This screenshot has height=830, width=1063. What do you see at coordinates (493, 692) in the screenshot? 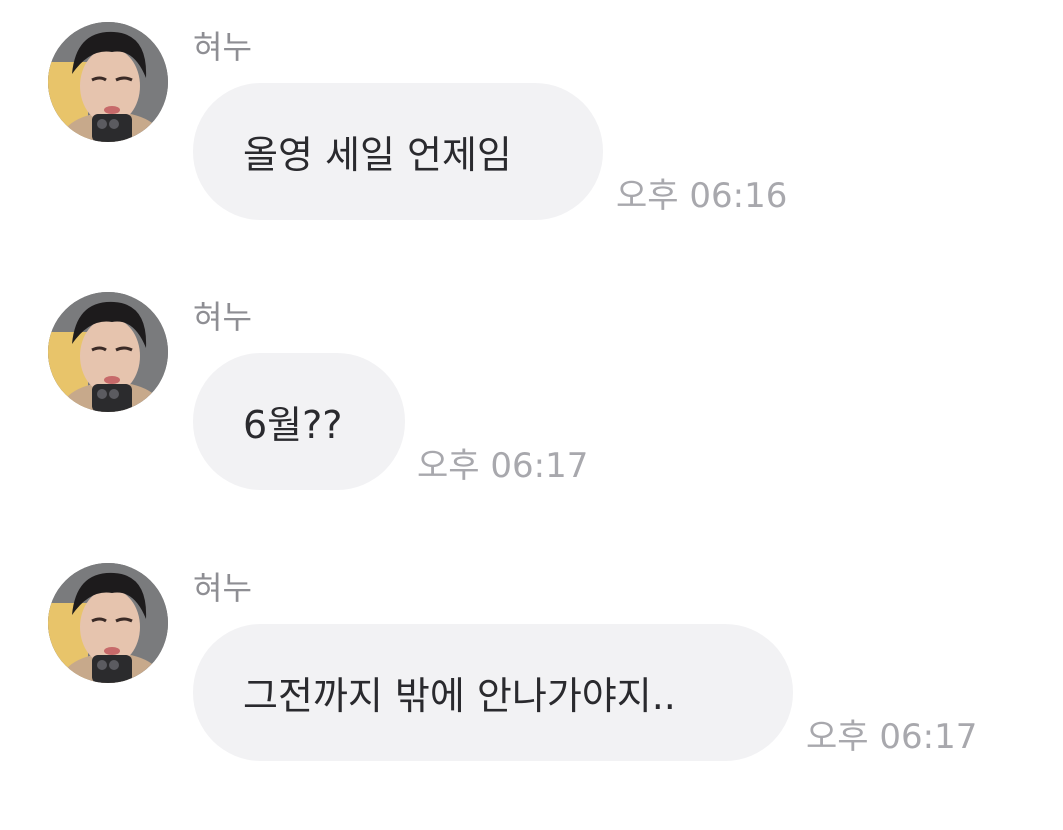
I see `message-bubble: 그전까지 밖에 안나가야지..` at bounding box center [493, 692].